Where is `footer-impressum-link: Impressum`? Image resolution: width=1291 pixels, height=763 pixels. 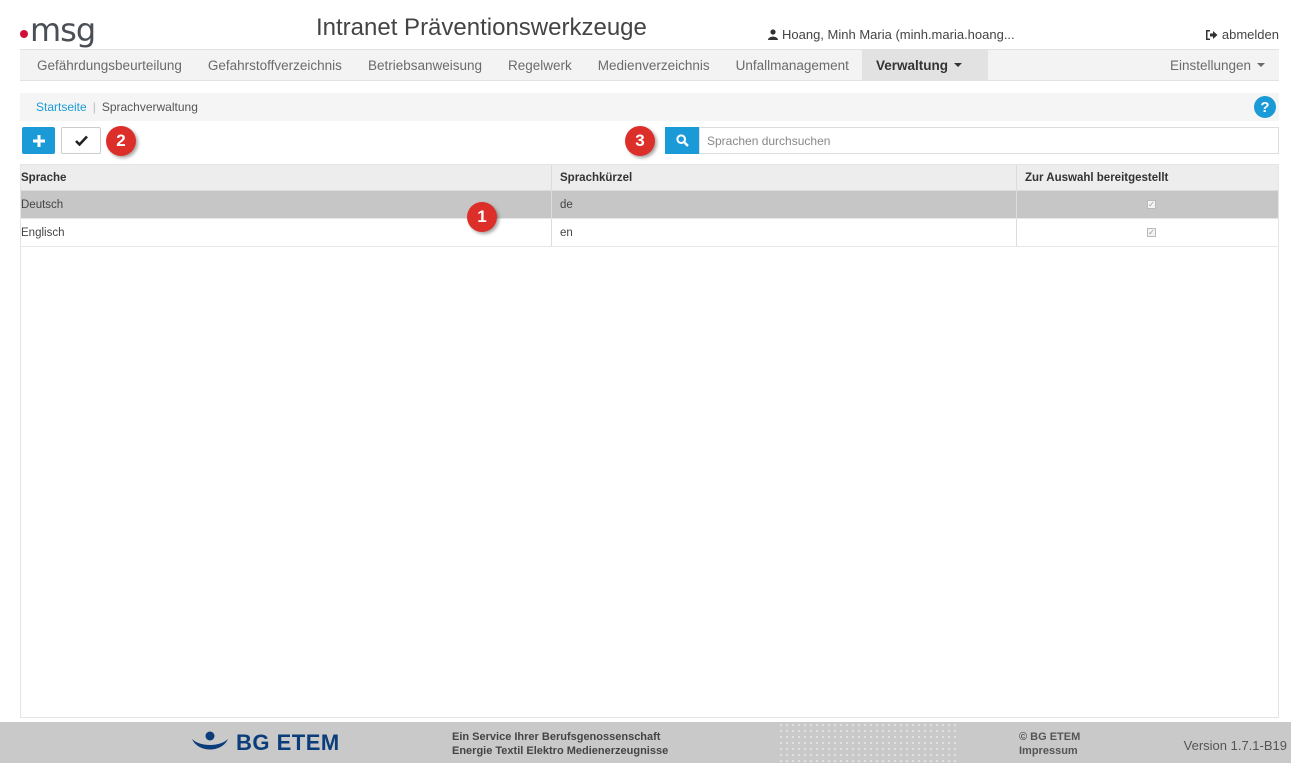
footer-impressum-link: Impressum is located at coordinates (1049, 751).